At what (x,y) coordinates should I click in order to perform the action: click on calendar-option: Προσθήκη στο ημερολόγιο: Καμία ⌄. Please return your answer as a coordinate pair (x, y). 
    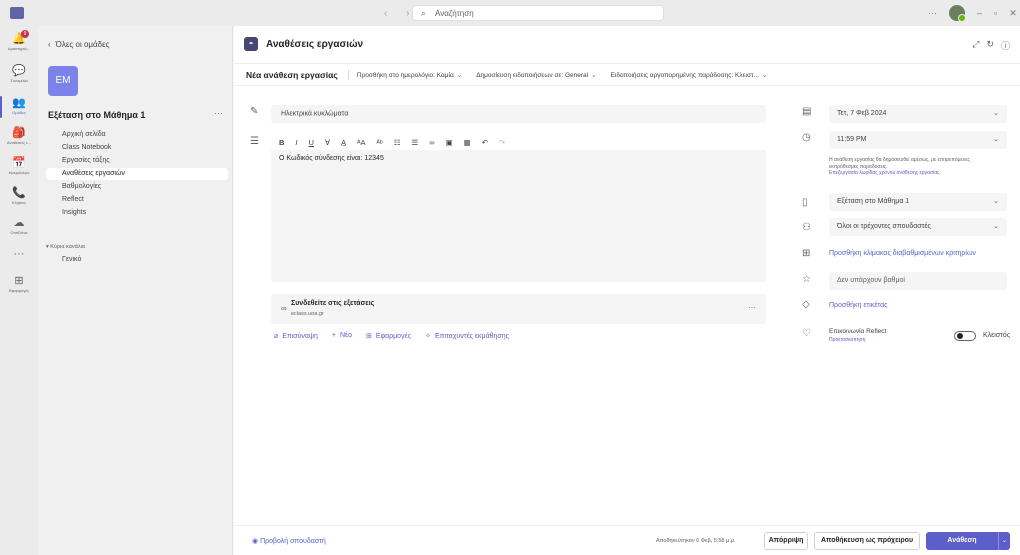
    Looking at the image, I should click on (409, 75).